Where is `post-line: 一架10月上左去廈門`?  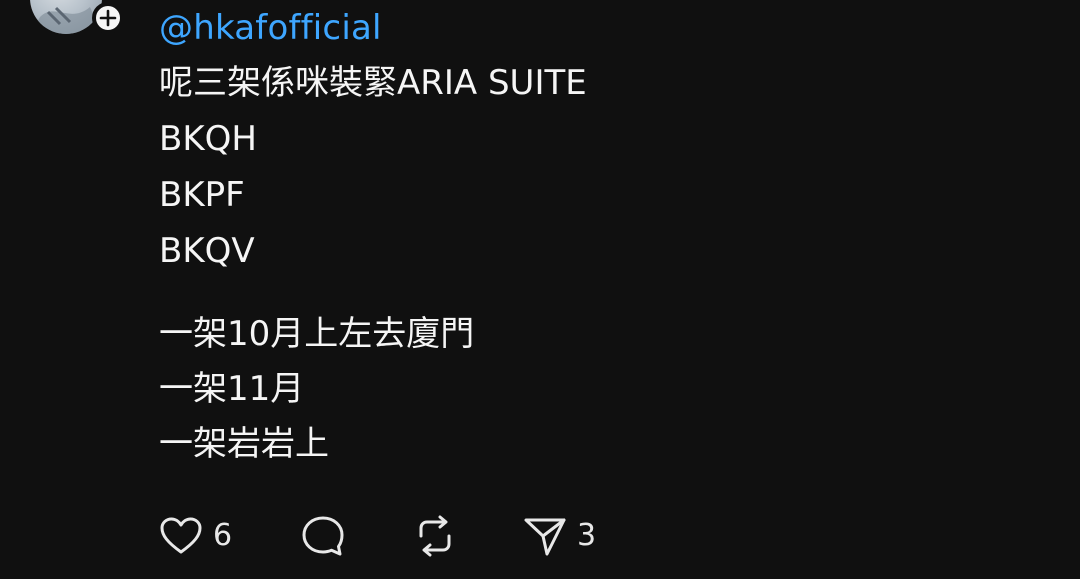
post-line: 一架10月上左去廈門 is located at coordinates (317, 334).